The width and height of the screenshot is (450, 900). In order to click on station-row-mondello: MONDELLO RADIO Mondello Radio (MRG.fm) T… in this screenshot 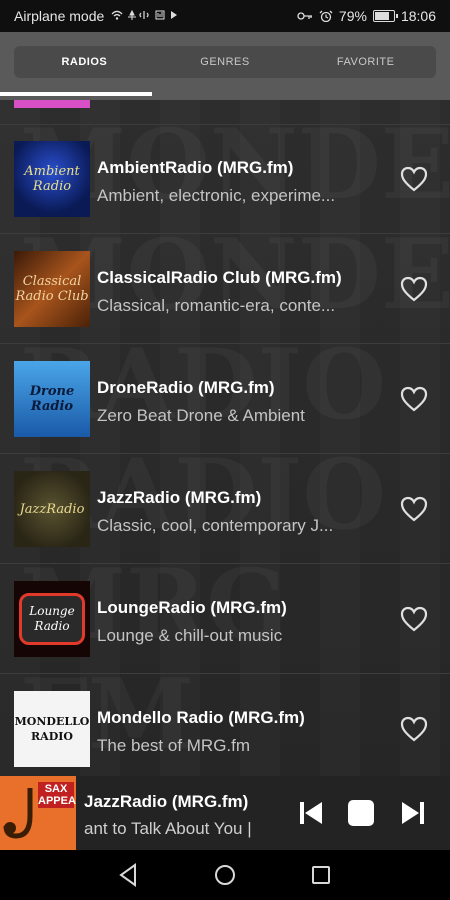, I will do `click(225, 725)`.